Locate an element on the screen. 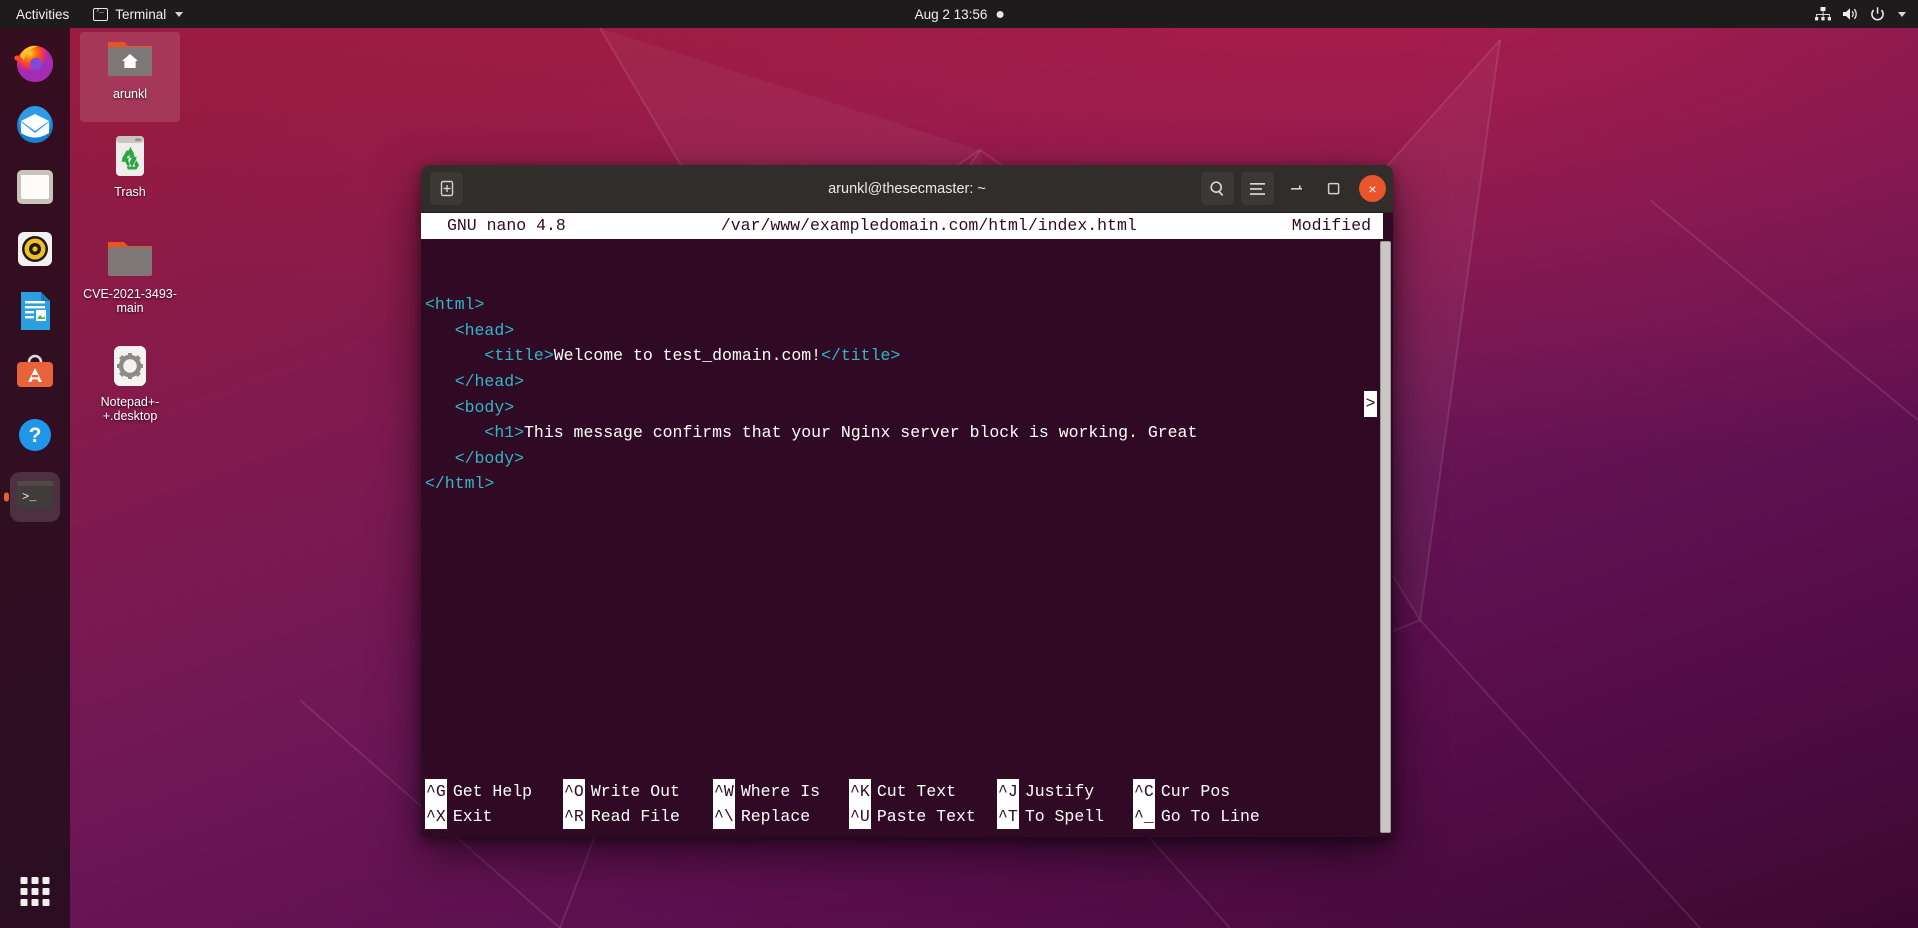  minimize-icon is located at coordinates (1296, 189).